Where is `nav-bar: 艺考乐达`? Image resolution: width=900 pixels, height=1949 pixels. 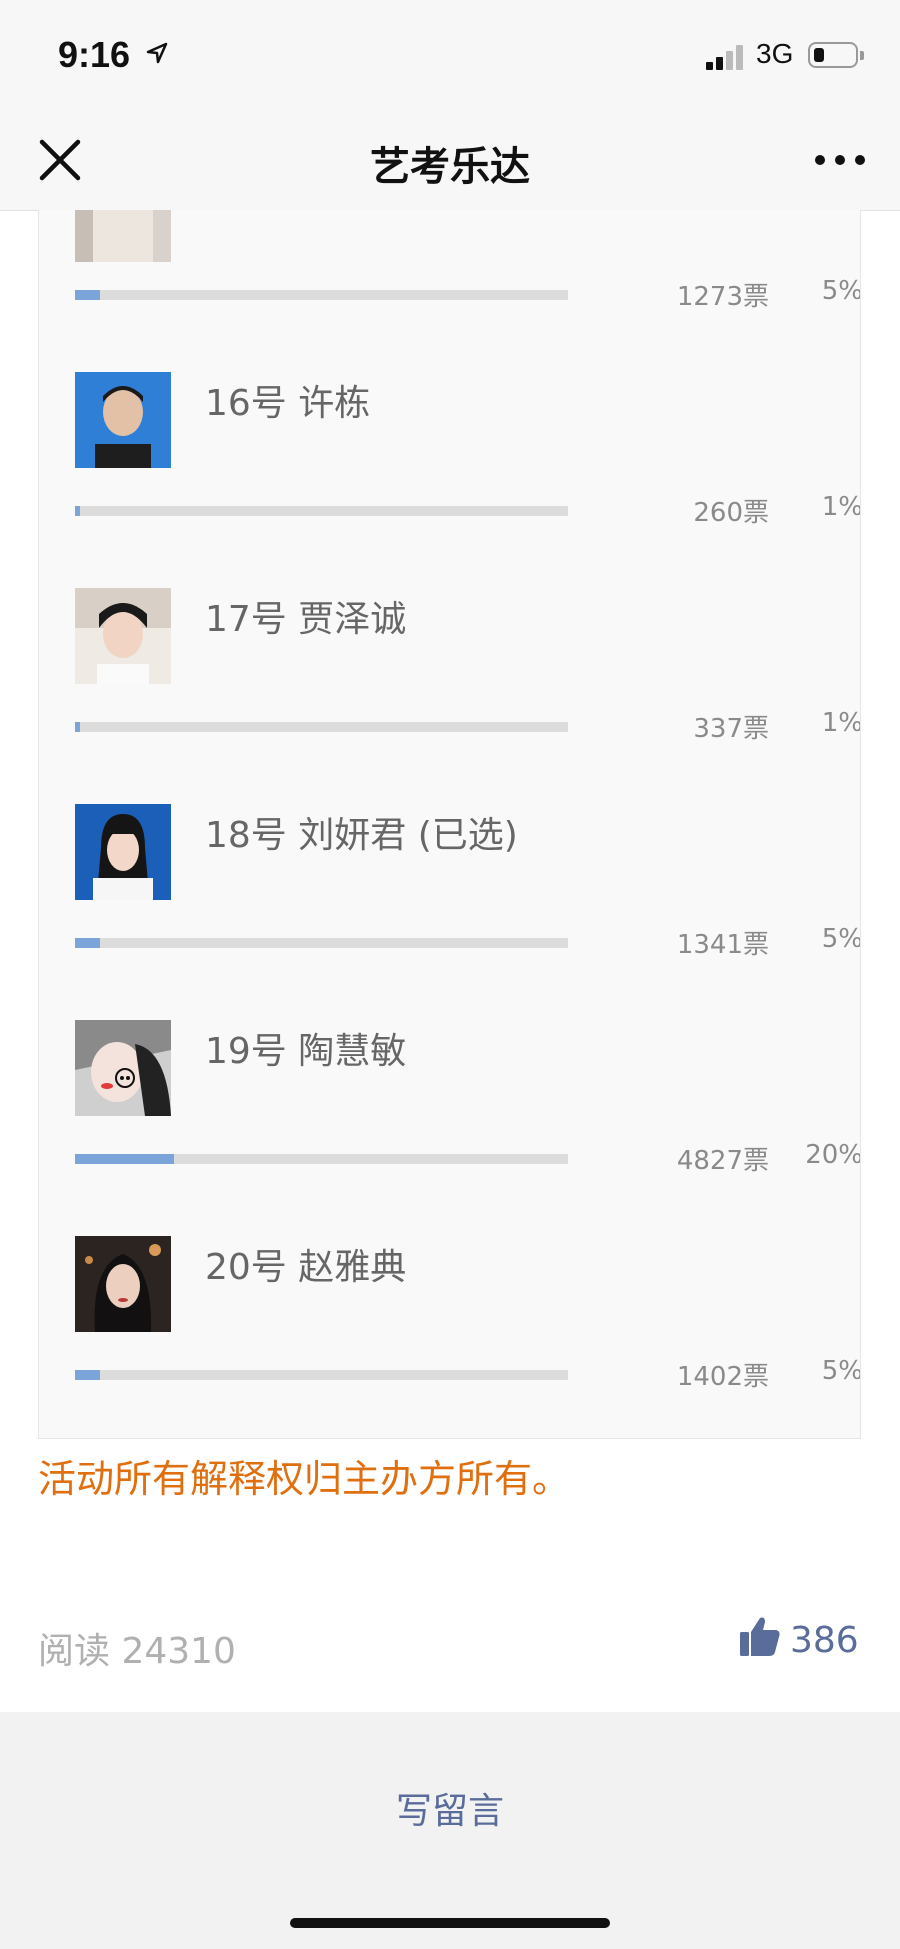 nav-bar: 艺考乐达 is located at coordinates (450, 160).